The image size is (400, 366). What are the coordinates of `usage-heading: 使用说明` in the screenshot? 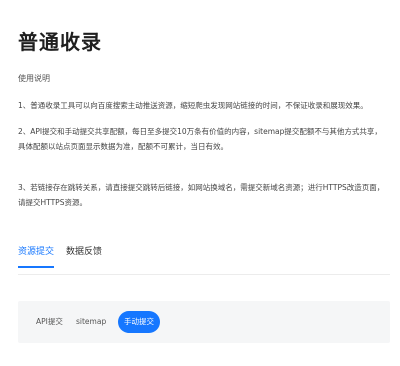 It's located at (34, 78).